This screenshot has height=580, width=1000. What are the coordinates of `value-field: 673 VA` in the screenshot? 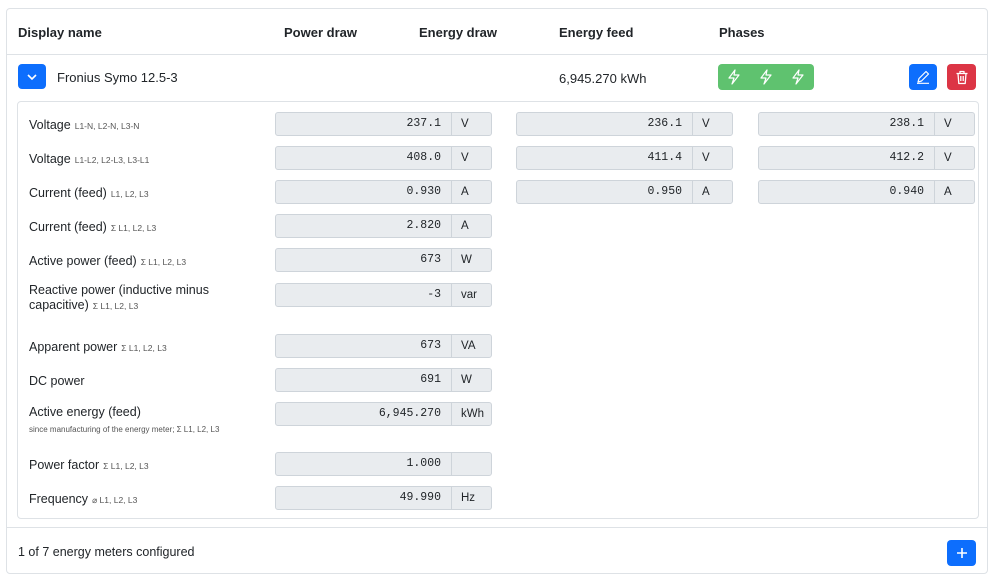 It's located at (383, 346).